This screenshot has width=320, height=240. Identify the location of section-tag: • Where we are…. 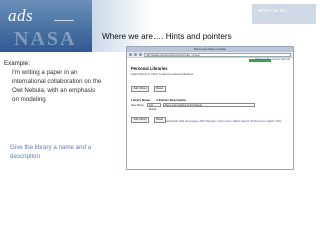
(284, 14).